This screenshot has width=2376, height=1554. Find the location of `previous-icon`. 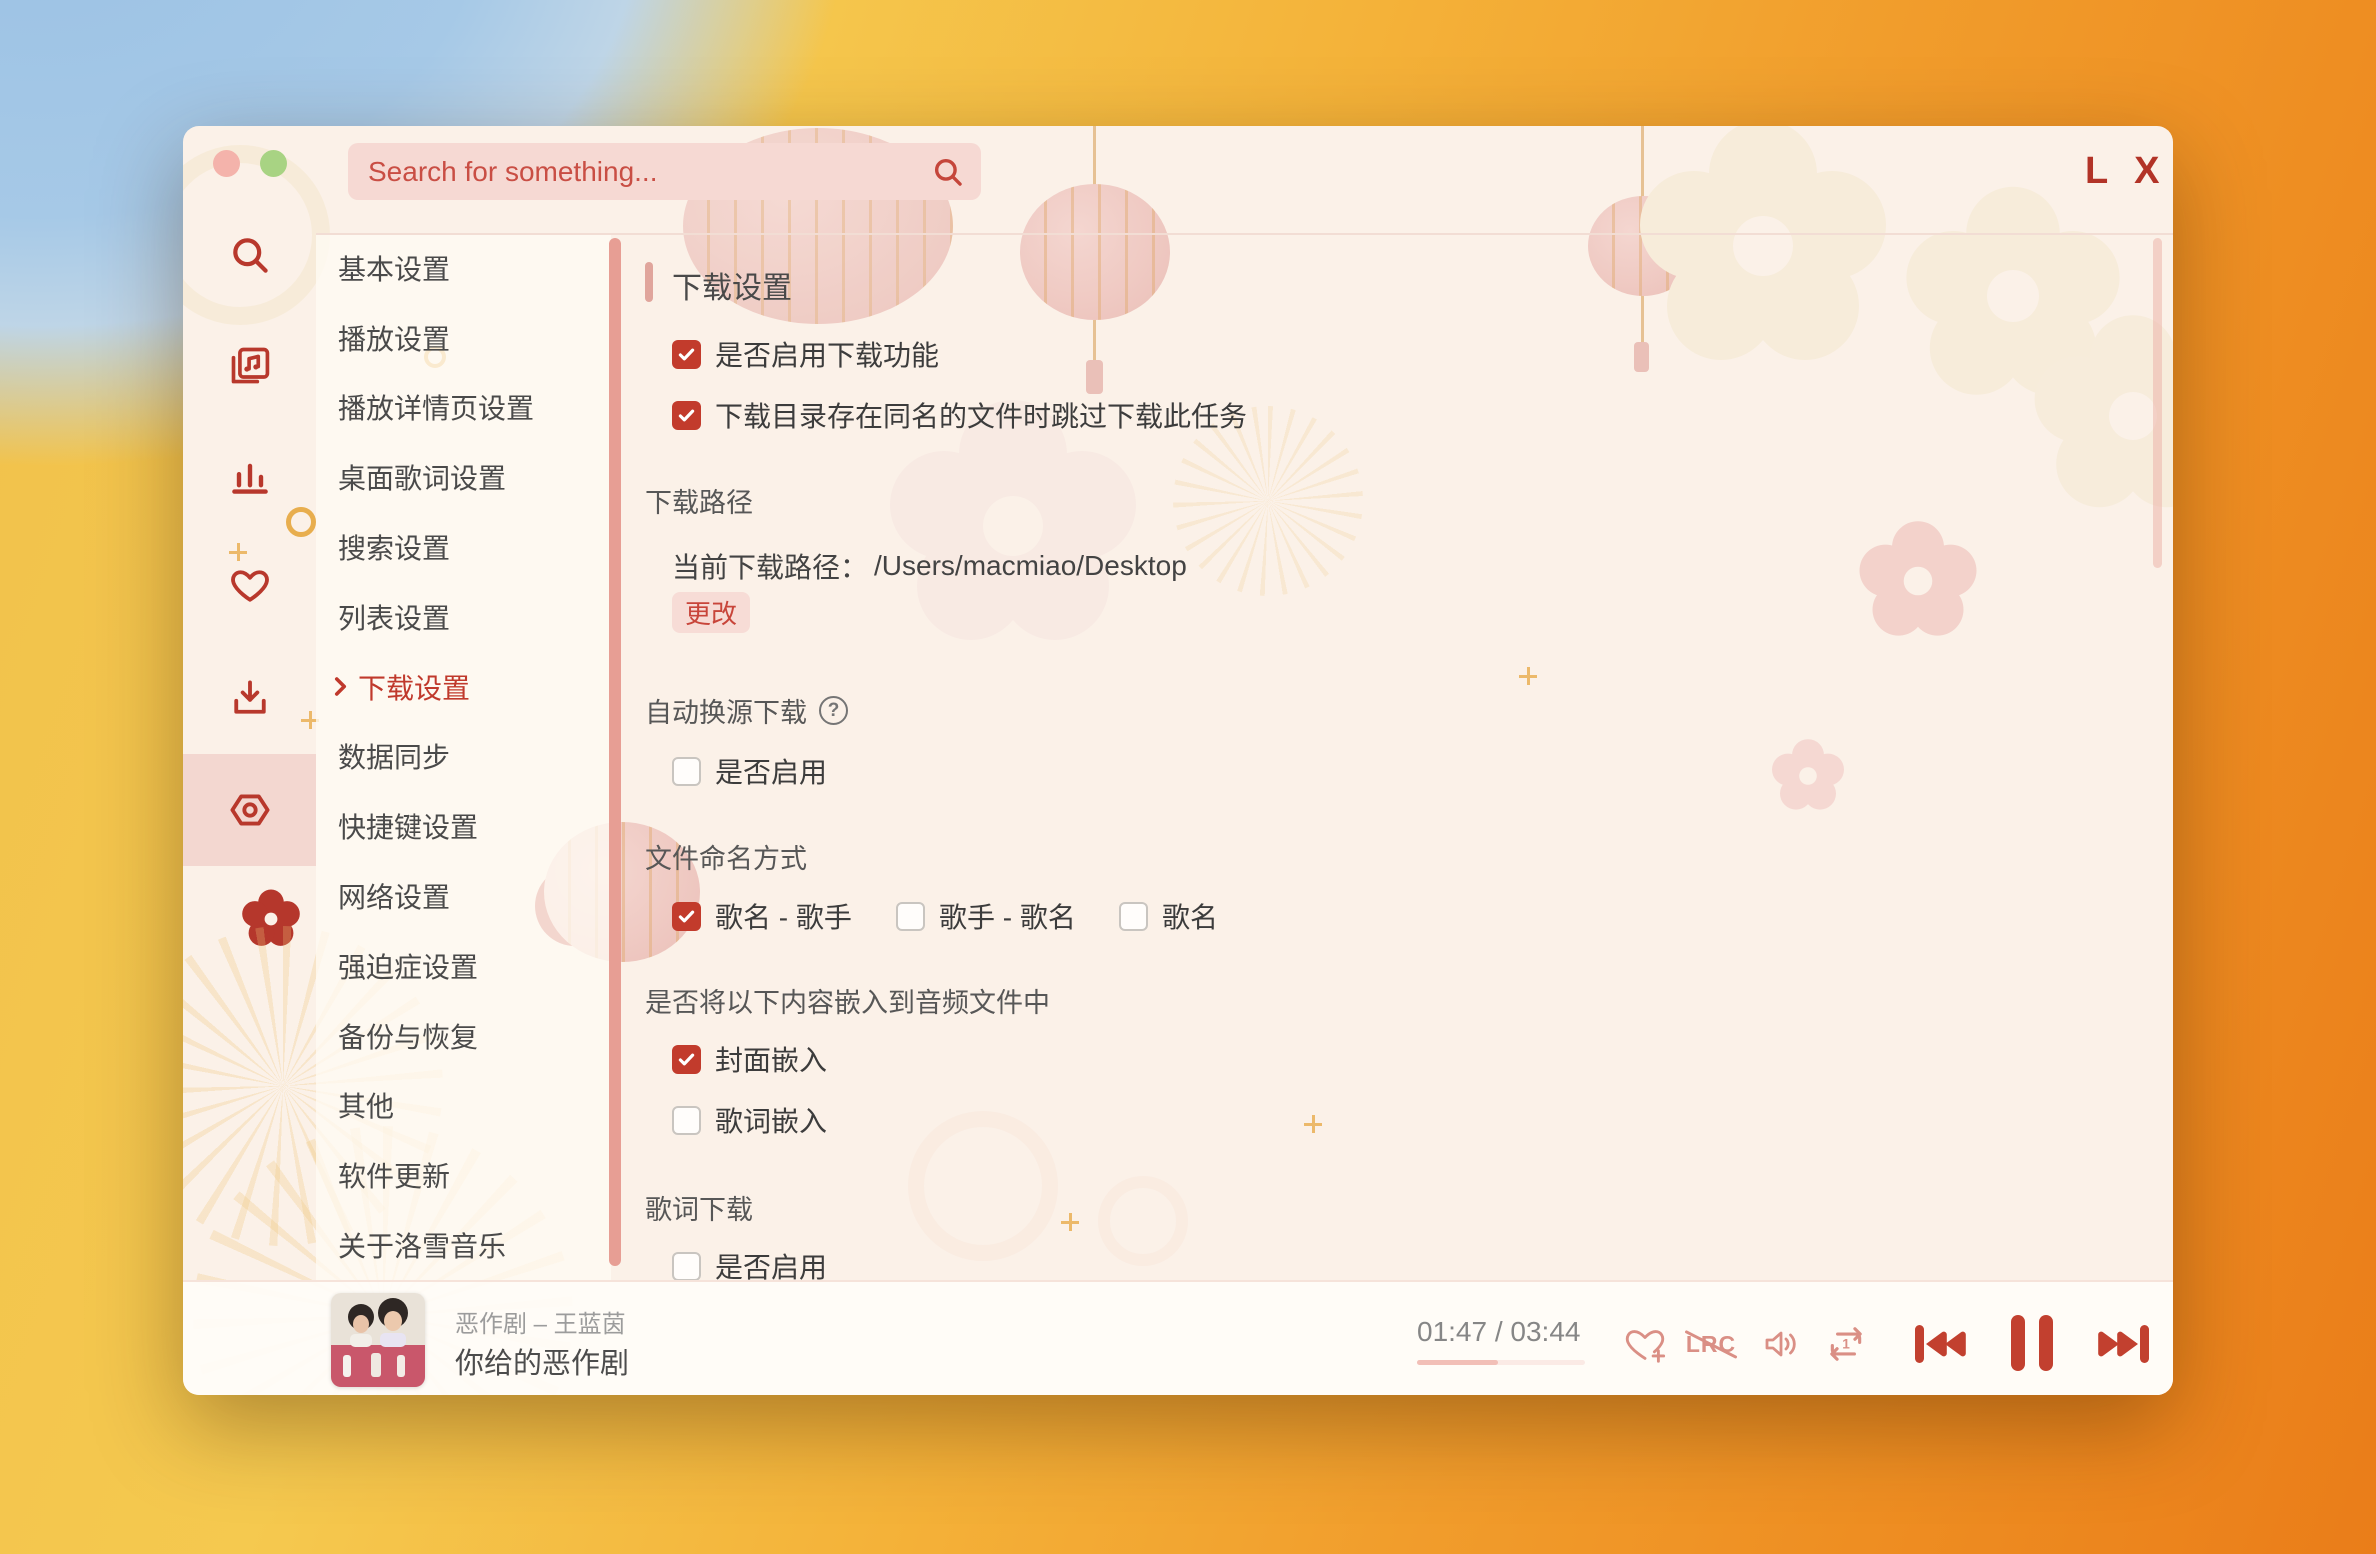

previous-icon is located at coordinates (1940, 1344).